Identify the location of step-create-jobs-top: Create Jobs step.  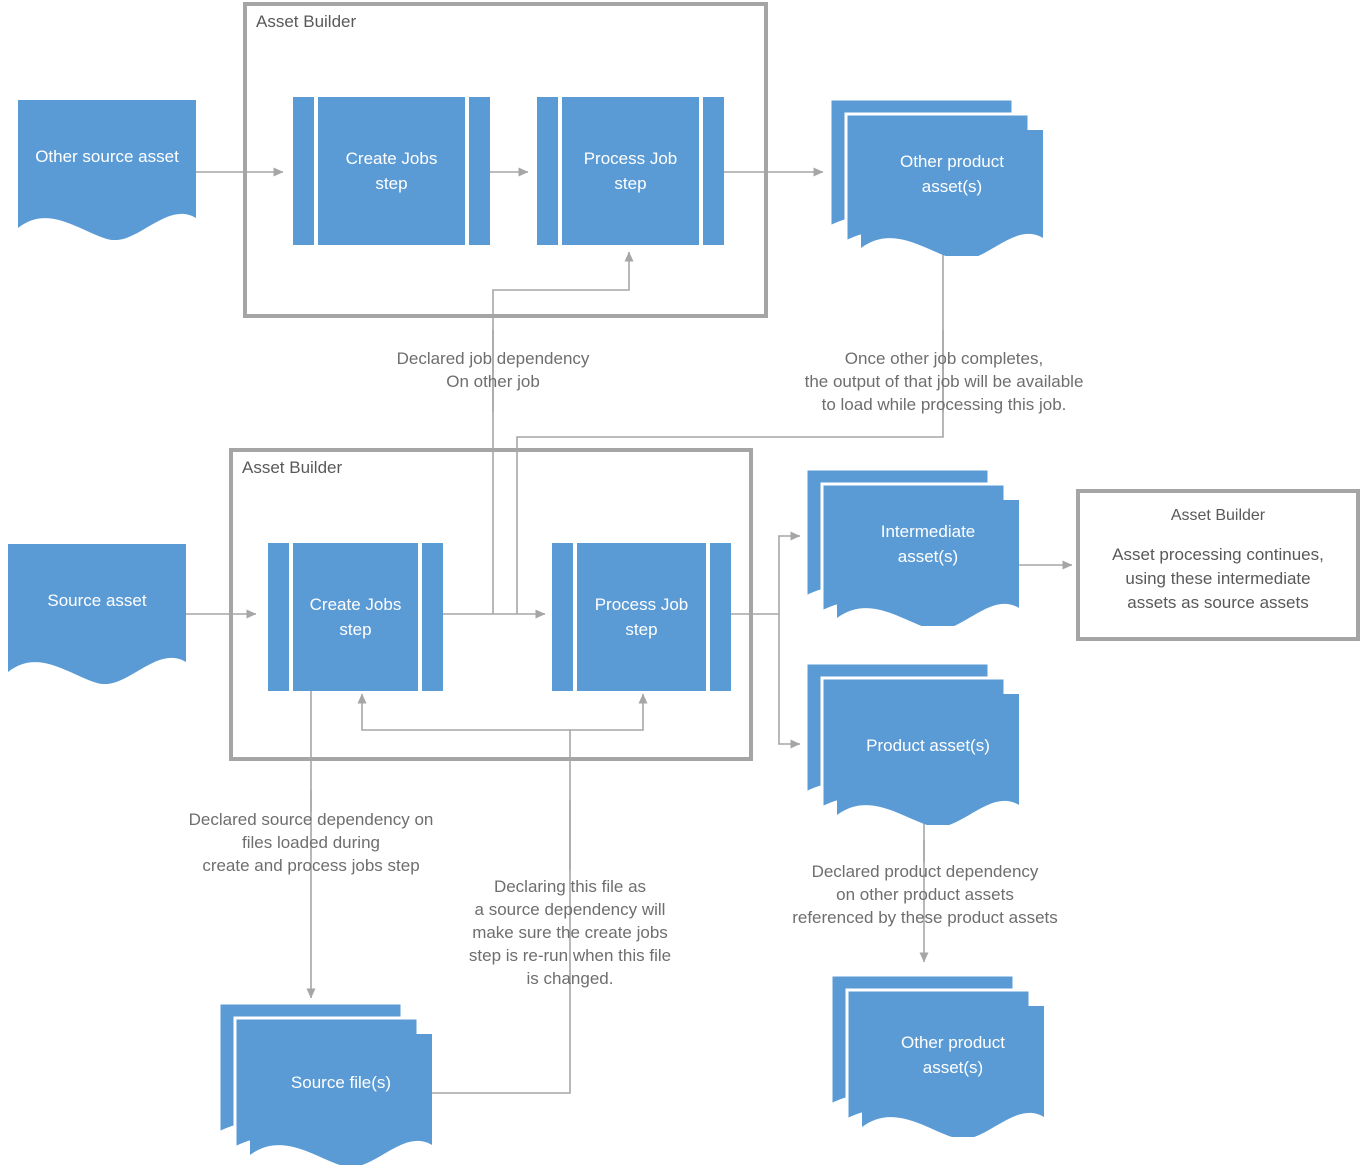
(391, 171).